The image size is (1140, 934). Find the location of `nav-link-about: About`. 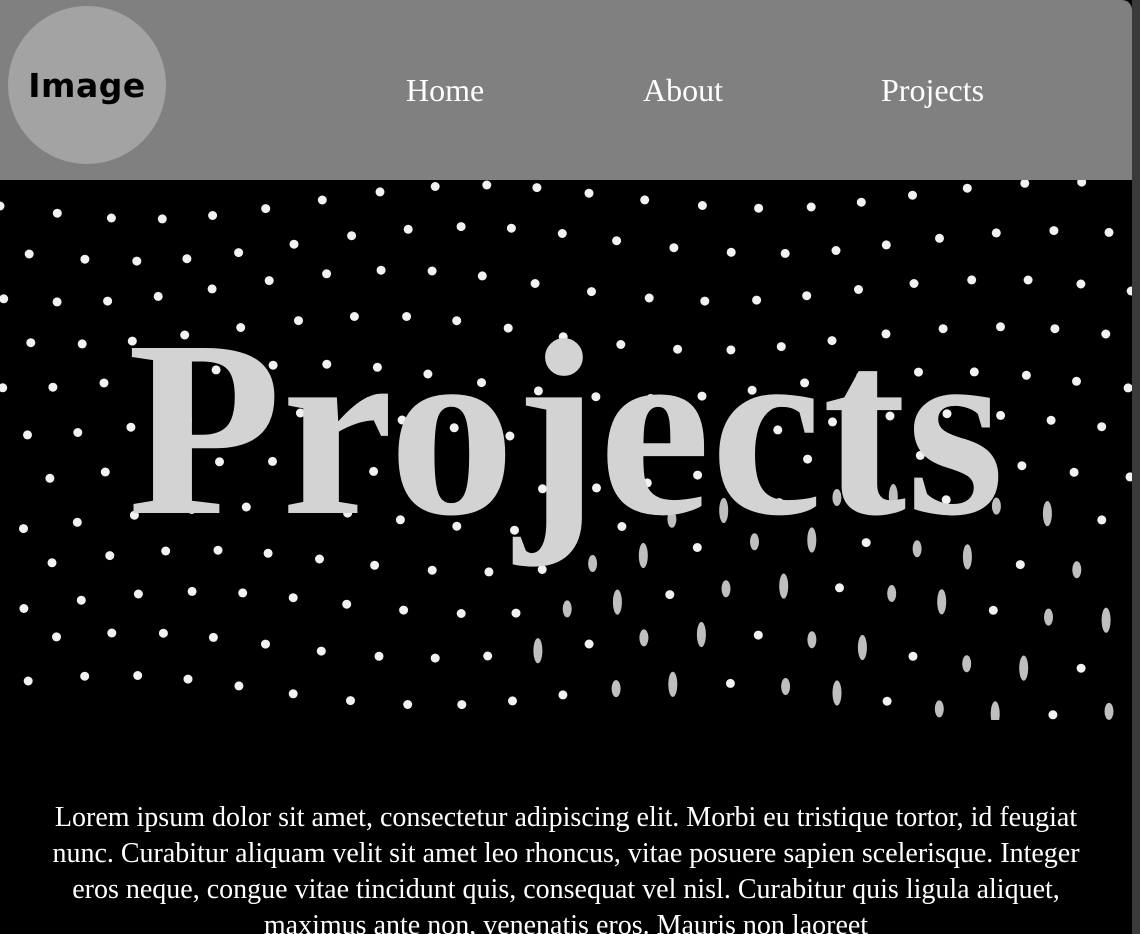

nav-link-about: About is located at coordinates (683, 90).